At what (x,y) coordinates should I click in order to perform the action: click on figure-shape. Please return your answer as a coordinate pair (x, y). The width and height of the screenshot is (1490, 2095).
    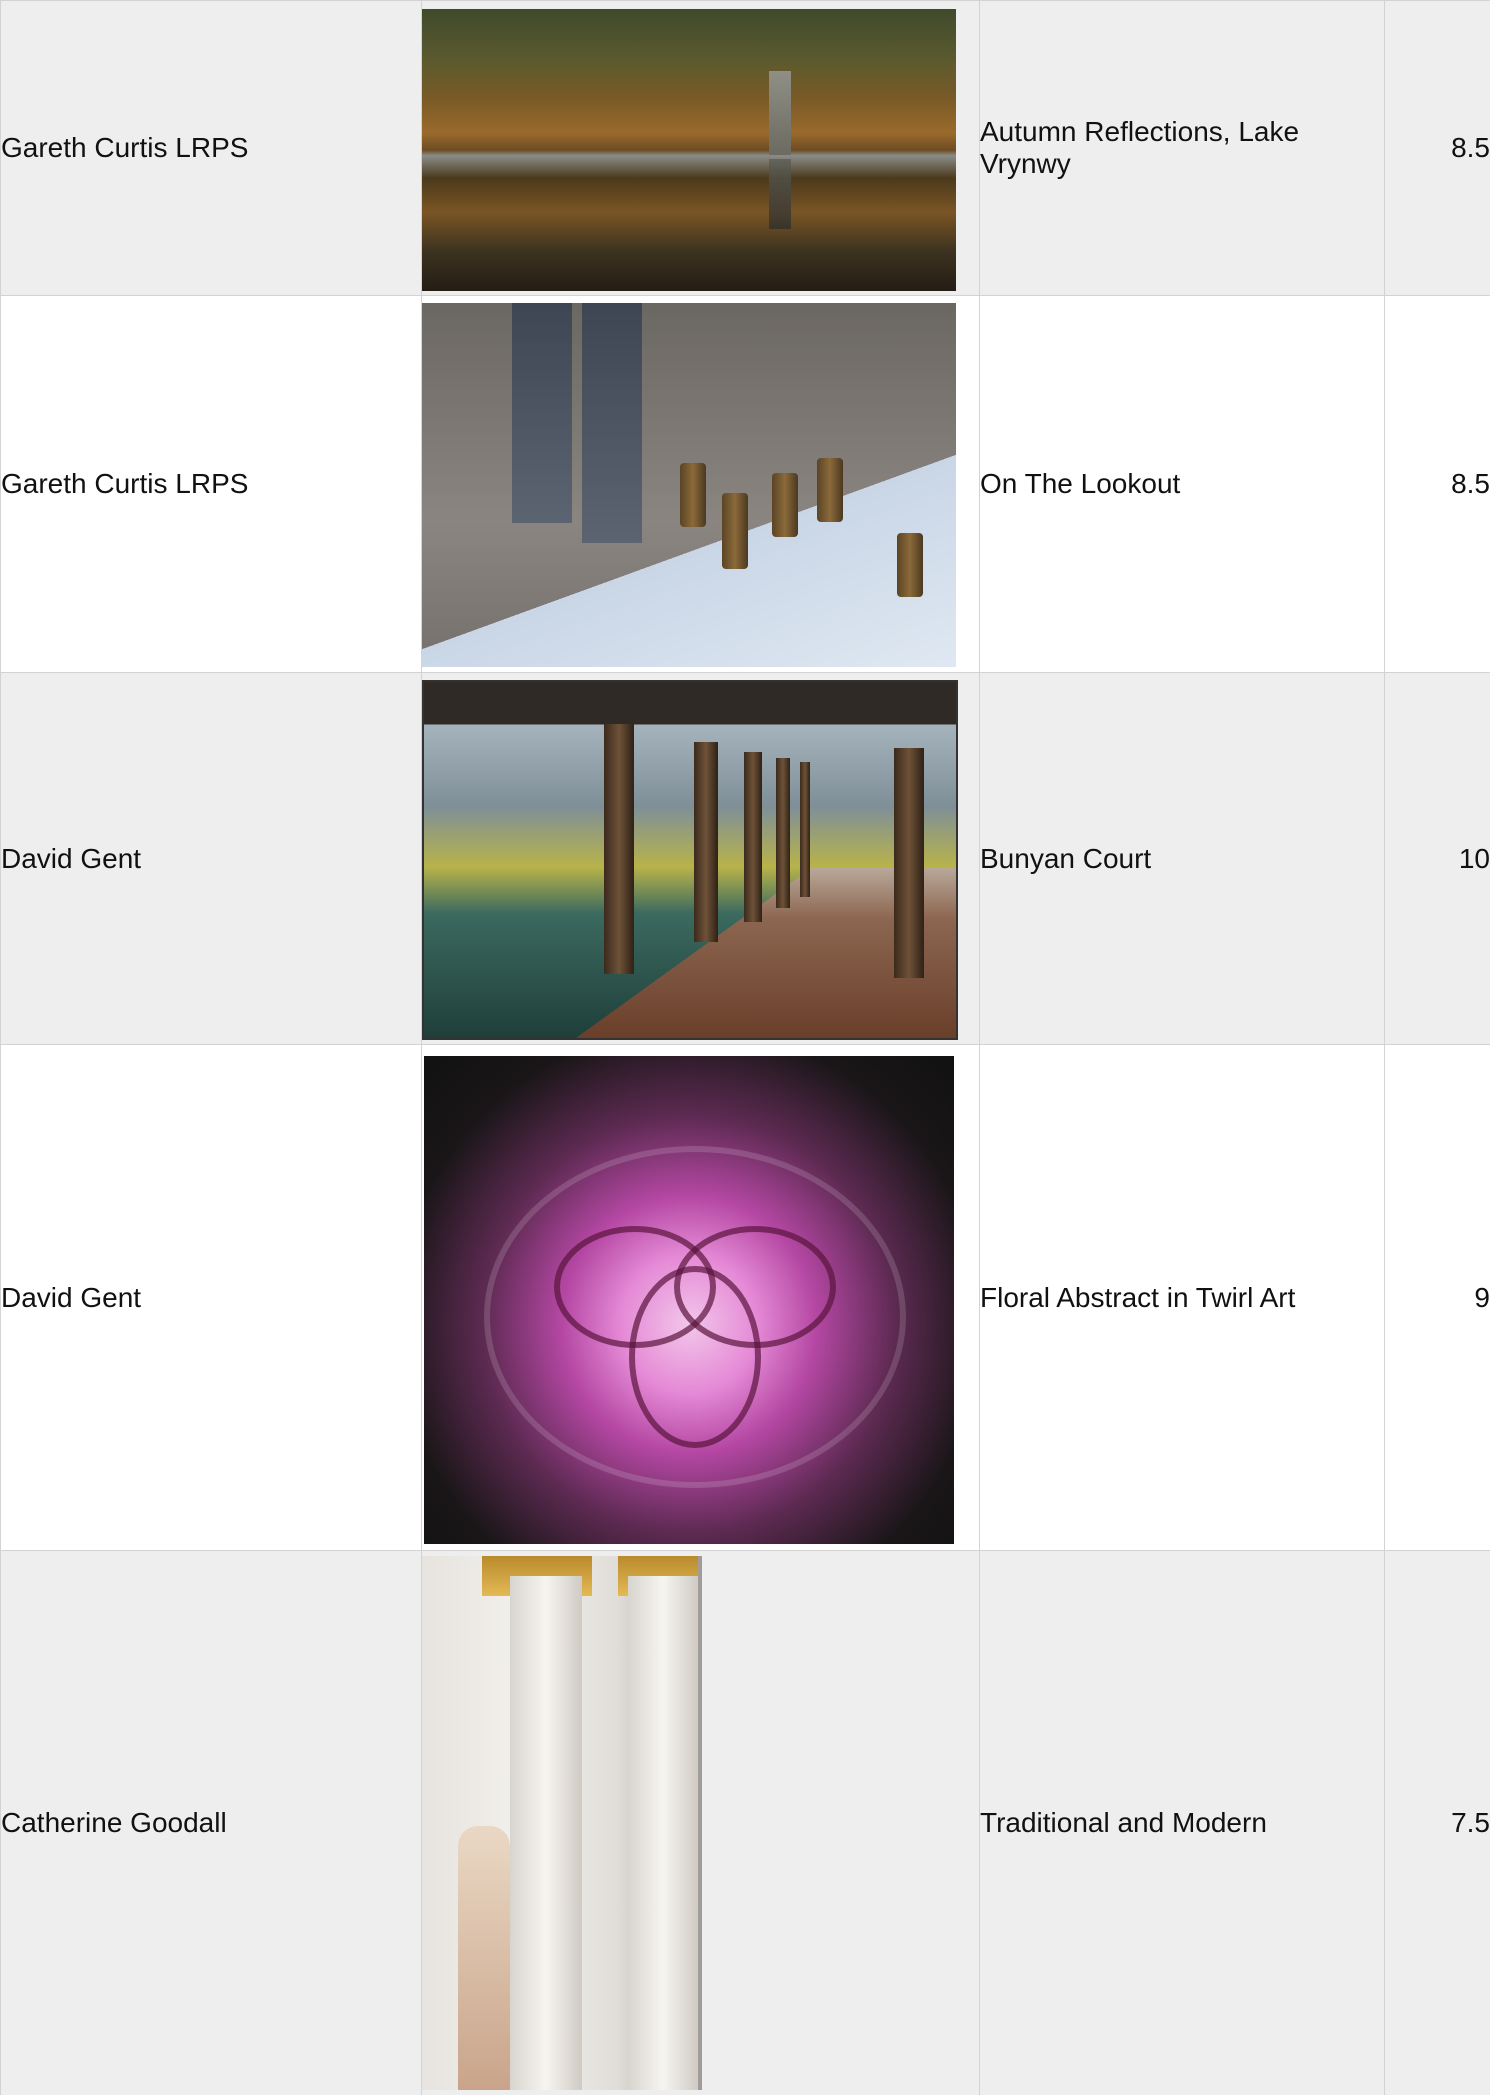
    Looking at the image, I should click on (484, 1958).